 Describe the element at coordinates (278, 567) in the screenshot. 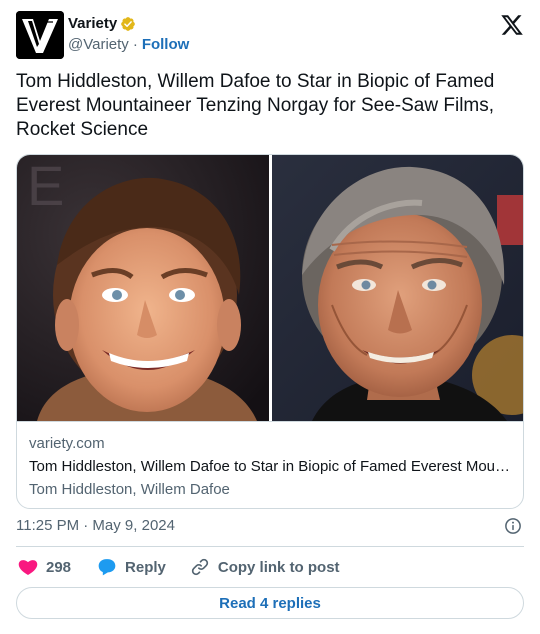

I see `copy-link-label: Copy link to post` at that location.